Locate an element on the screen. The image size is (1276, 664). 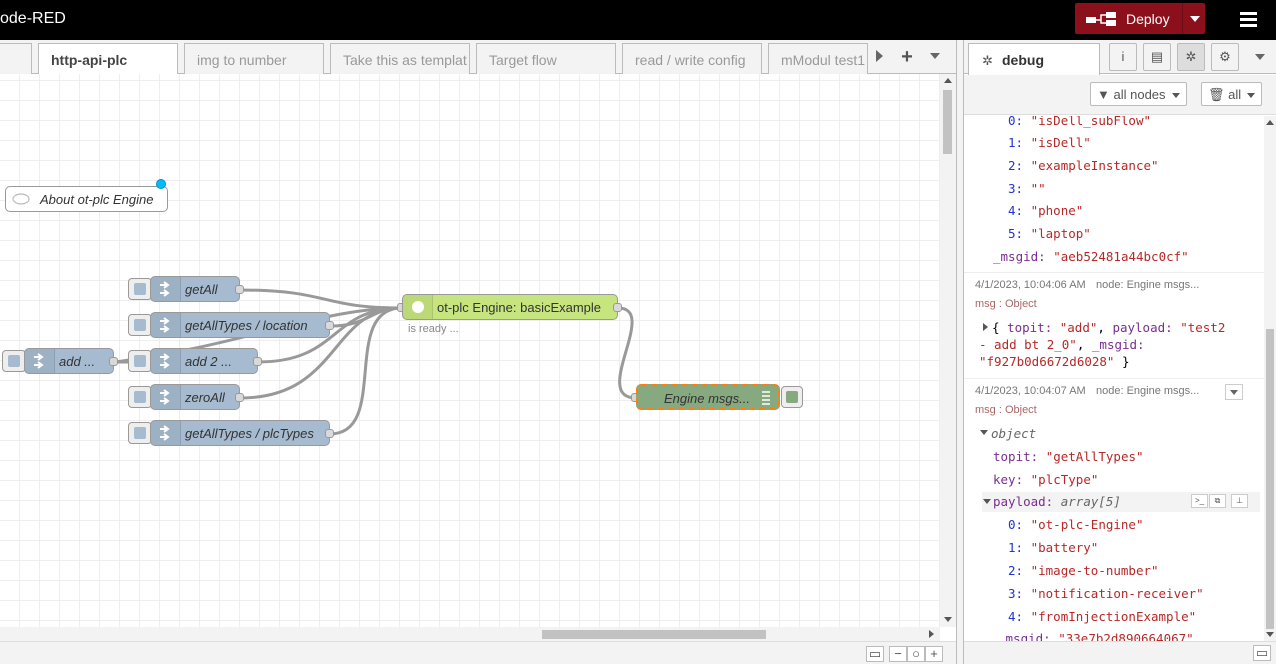
inject-button-add2 is located at coordinates (140, 361).